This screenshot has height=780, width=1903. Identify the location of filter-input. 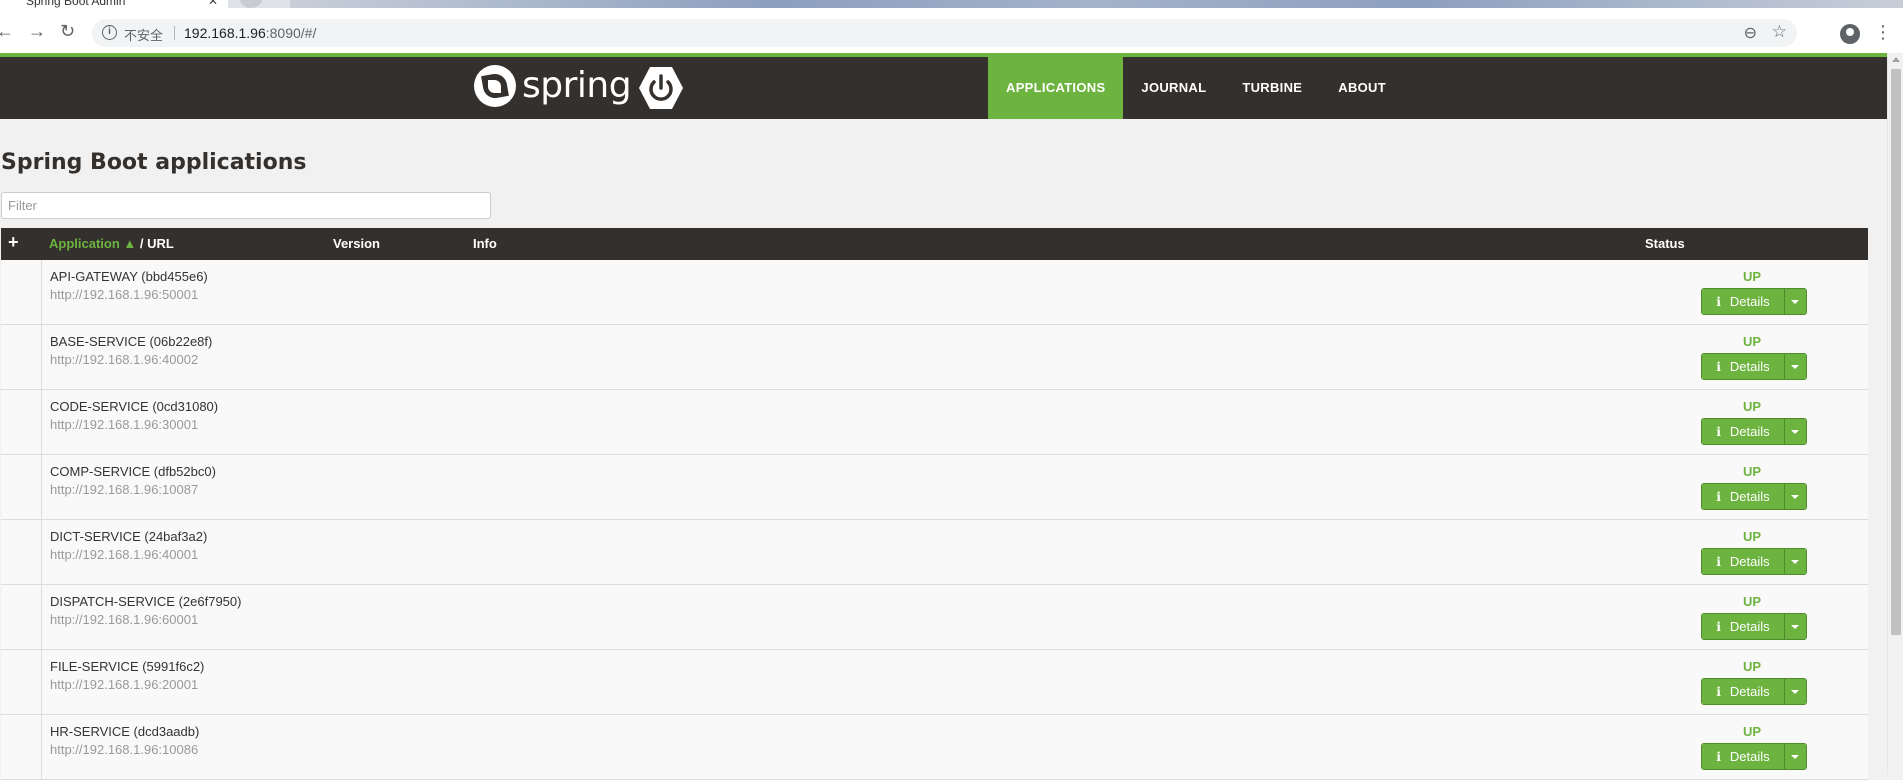
(246, 205).